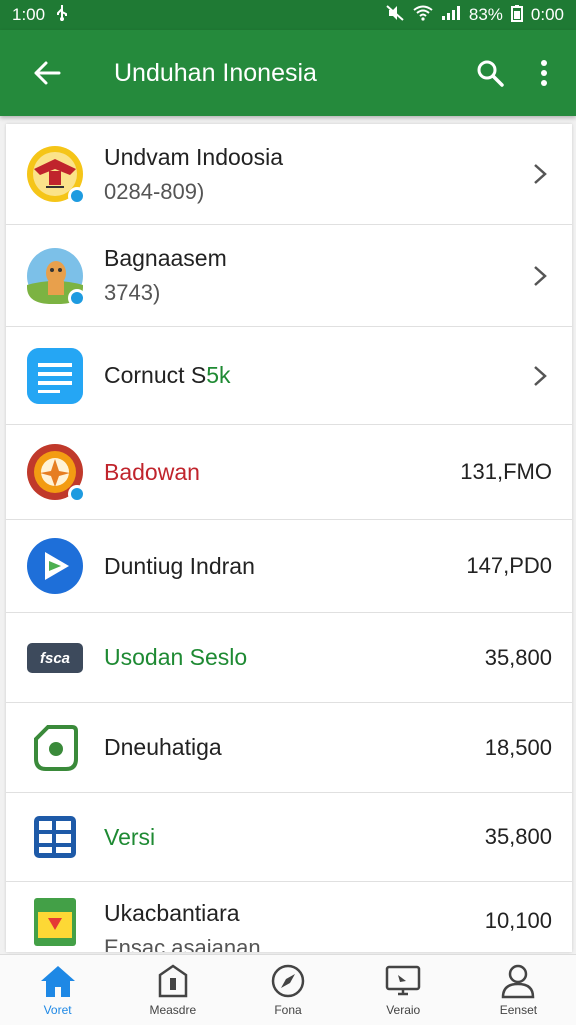 This screenshot has width=576, height=1025. I want to click on wifi-icon, so click(423, 15).